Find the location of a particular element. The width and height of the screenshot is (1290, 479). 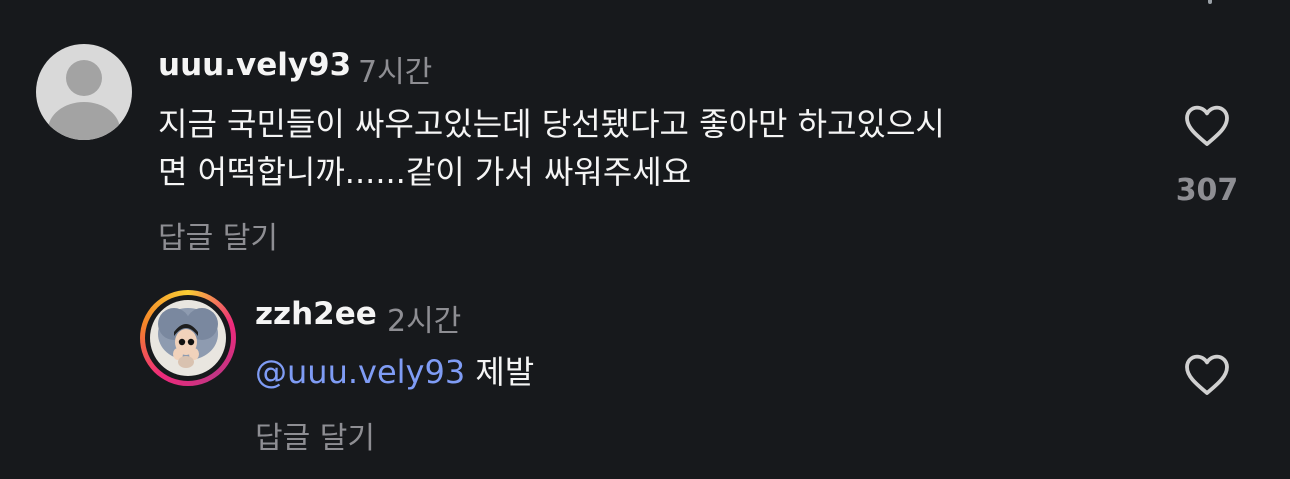

default-avatar-icon is located at coordinates (84, 92).